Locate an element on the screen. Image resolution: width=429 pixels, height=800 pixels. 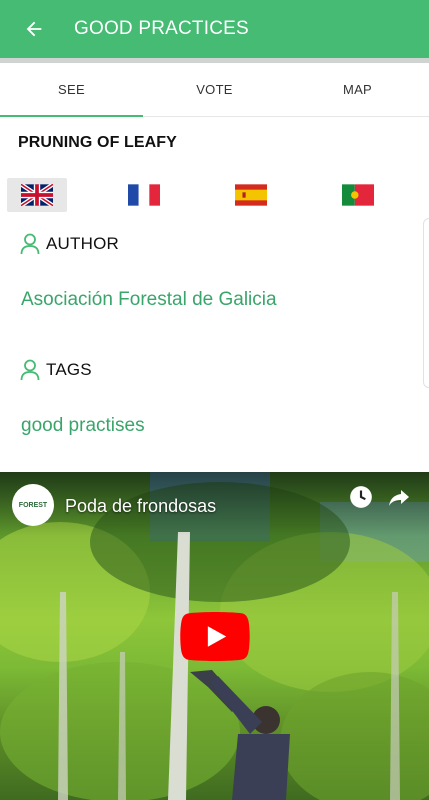
tags-value: good practises is located at coordinates (83, 426).